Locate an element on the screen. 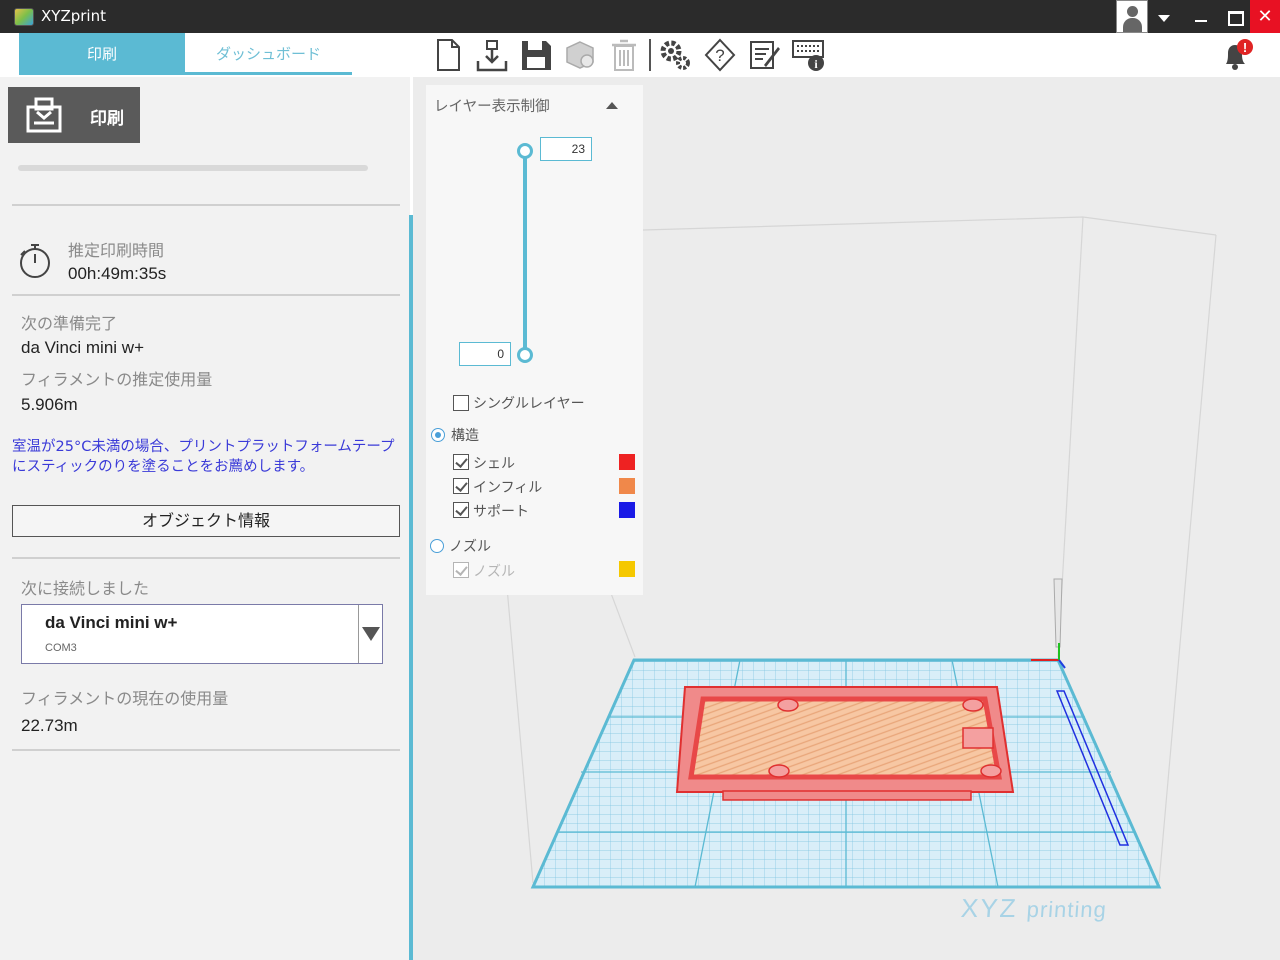  toolbar-divider is located at coordinates (650, 55).